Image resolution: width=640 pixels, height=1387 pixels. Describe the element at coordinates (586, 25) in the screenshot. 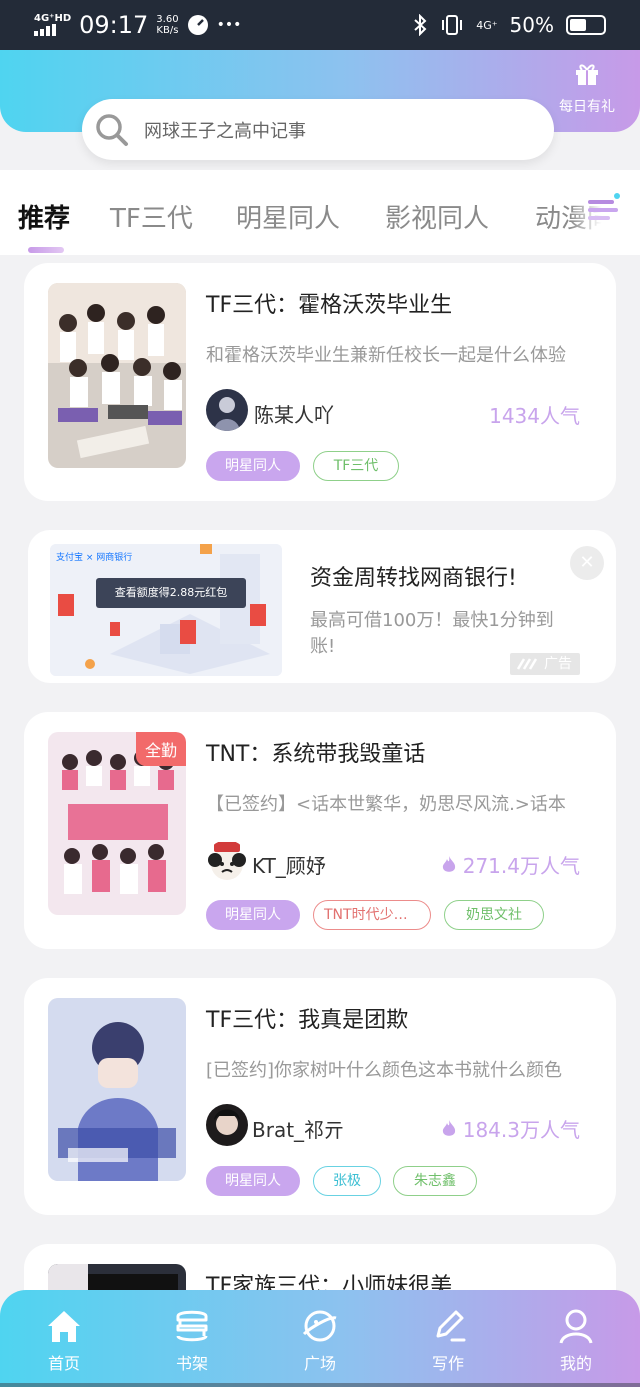

I see `battery-icon` at that location.